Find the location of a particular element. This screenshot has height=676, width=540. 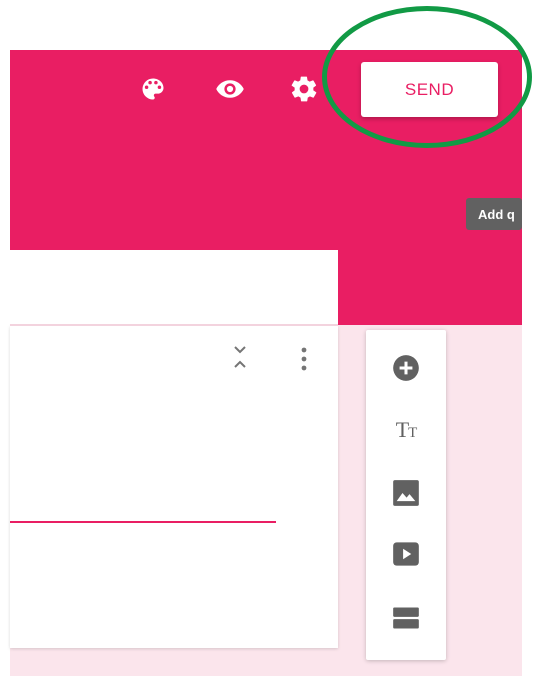

collapse-icon is located at coordinates (240, 357).